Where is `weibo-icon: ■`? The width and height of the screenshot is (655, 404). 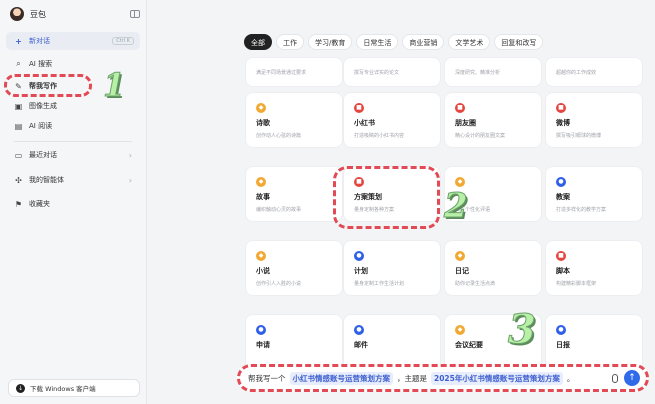 weibo-icon: ■ is located at coordinates (561, 108).